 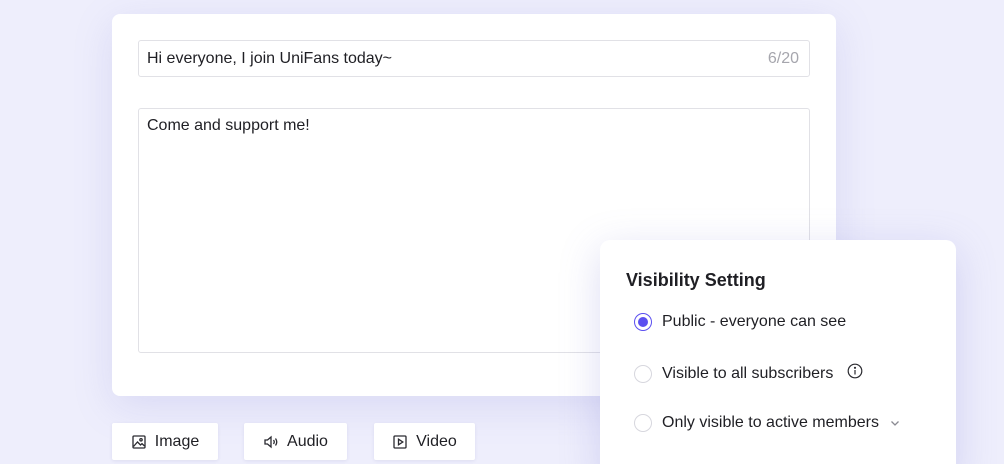 I want to click on visibility-option-active-members: Only visible to active members, so click(x=767, y=423).